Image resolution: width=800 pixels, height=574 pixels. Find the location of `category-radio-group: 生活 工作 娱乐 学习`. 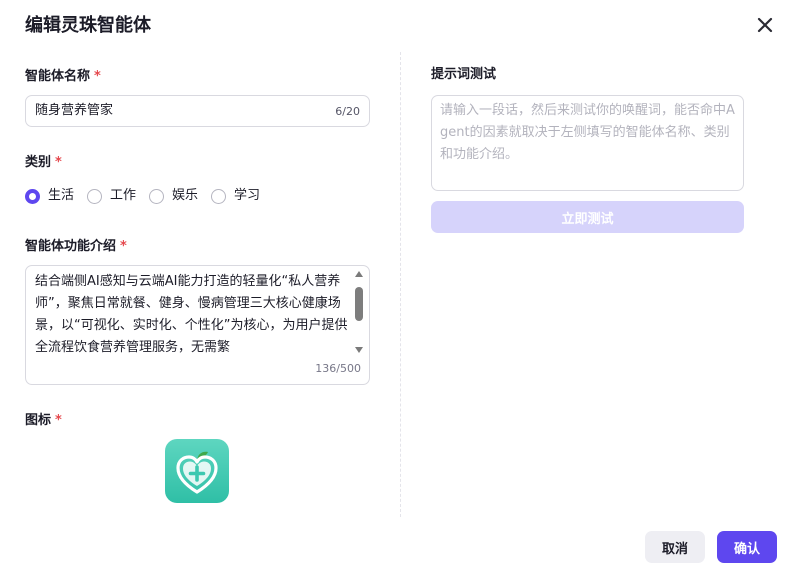

category-radio-group: 生活 工作 娱乐 学习 is located at coordinates (149, 196).